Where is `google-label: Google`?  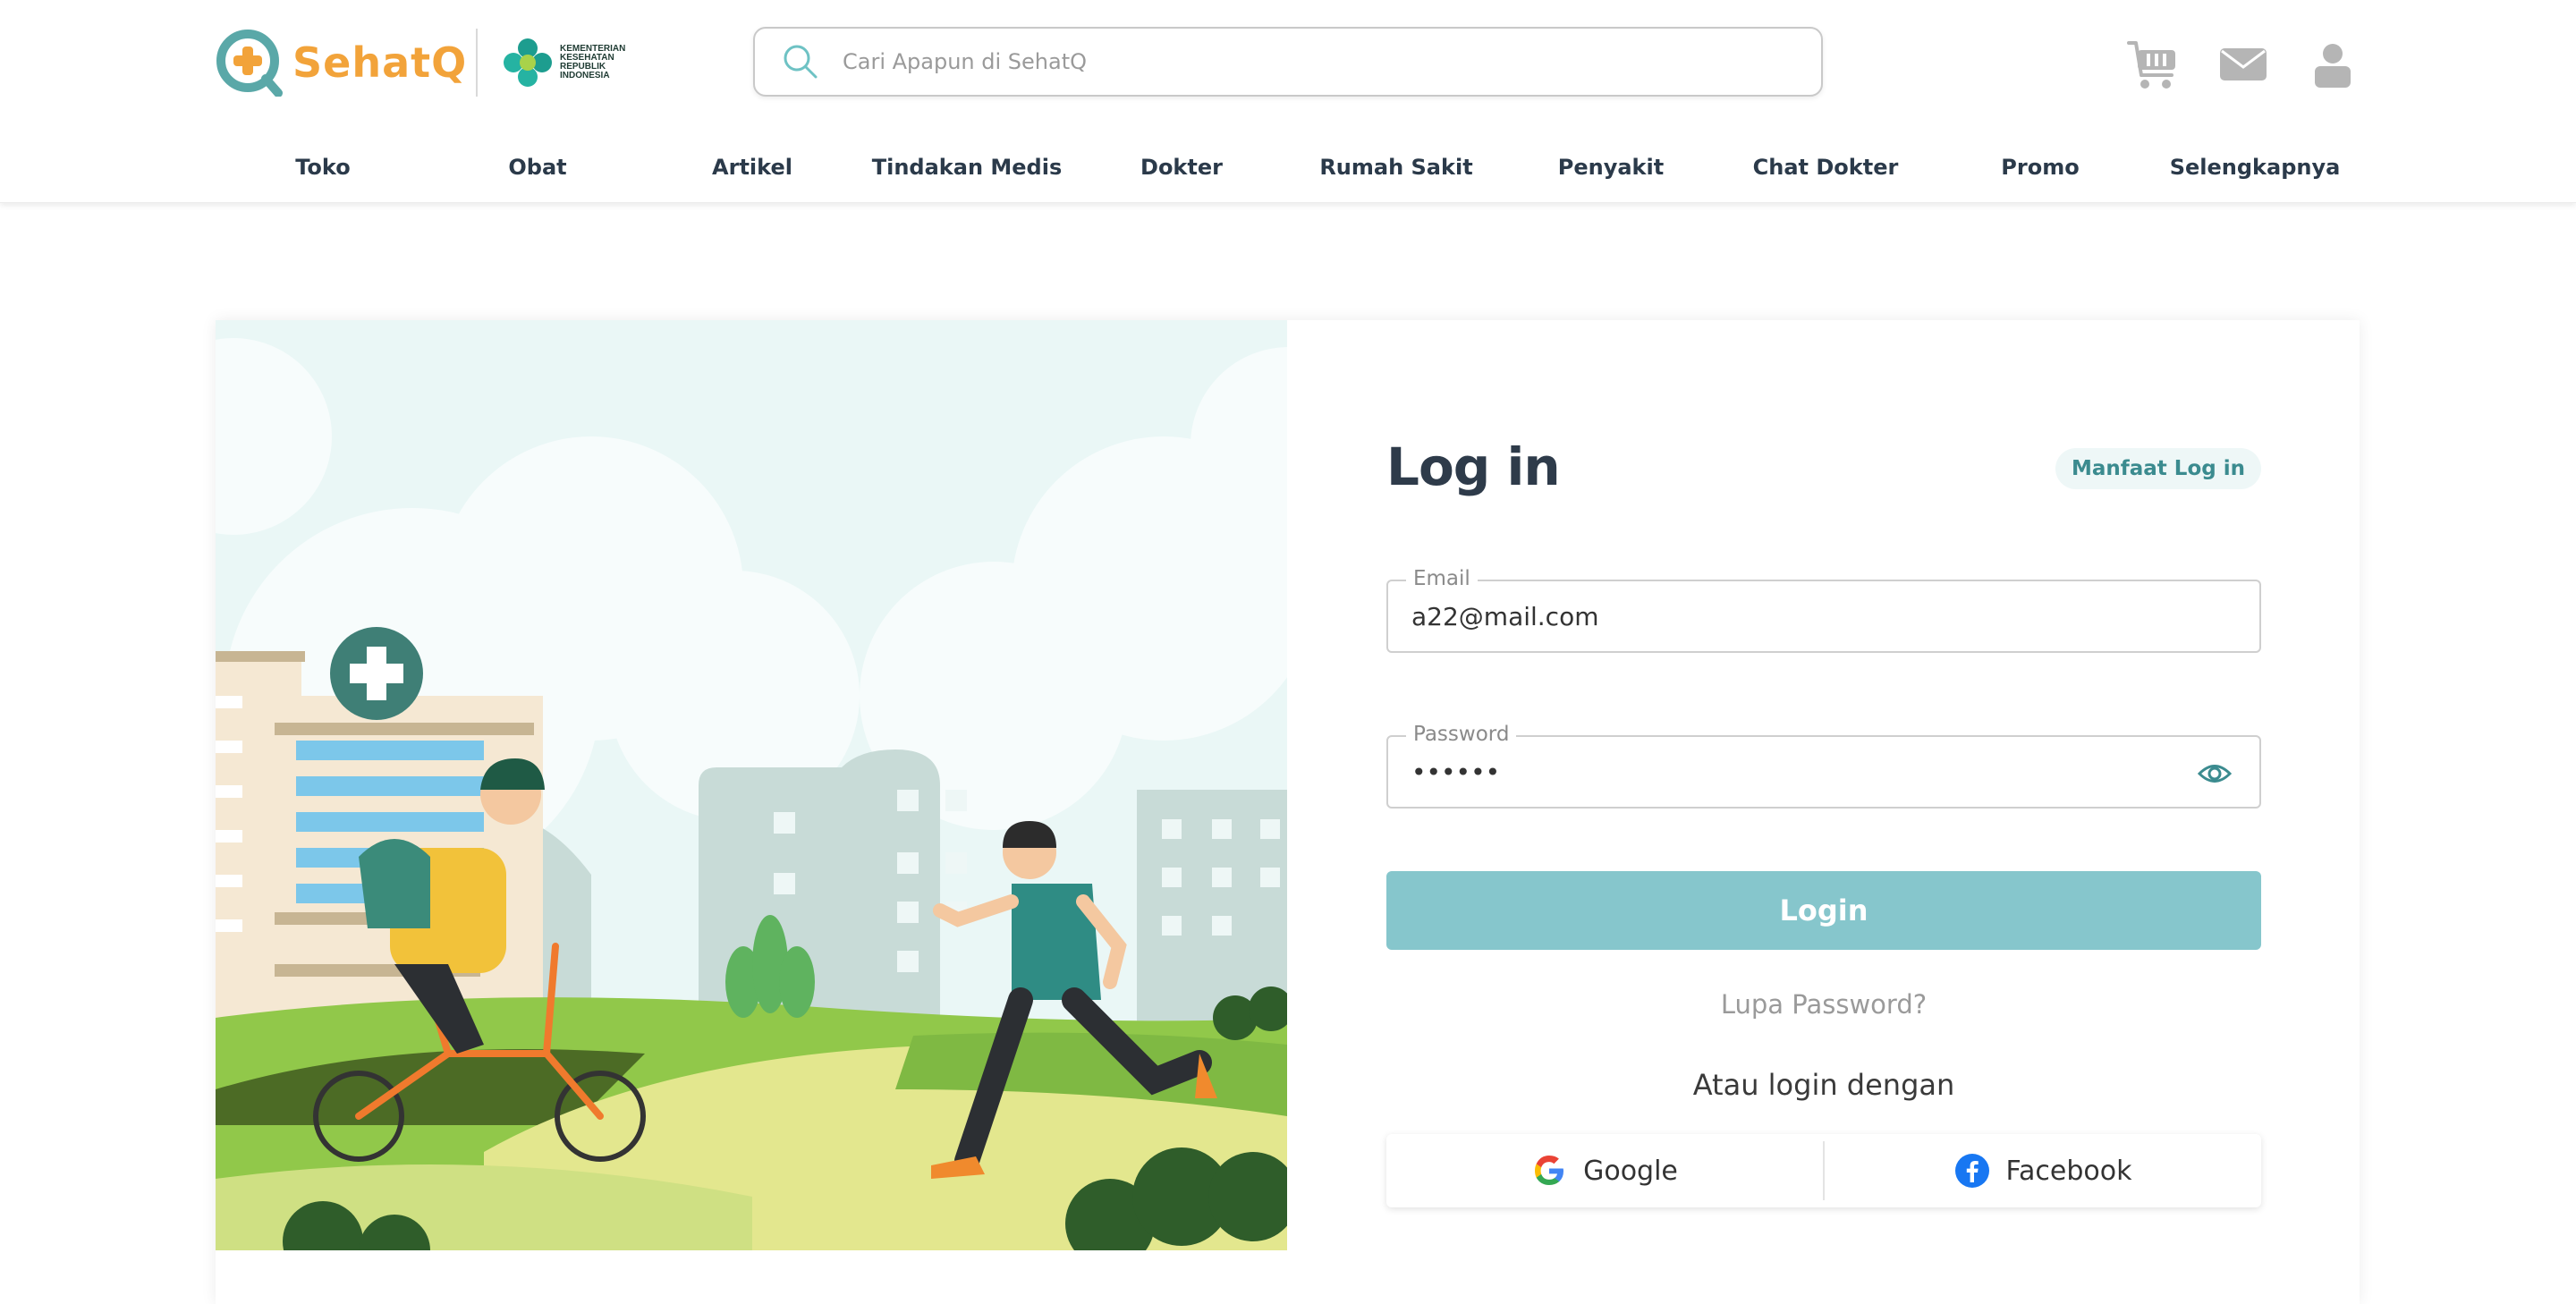 google-label: Google is located at coordinates (1630, 1171).